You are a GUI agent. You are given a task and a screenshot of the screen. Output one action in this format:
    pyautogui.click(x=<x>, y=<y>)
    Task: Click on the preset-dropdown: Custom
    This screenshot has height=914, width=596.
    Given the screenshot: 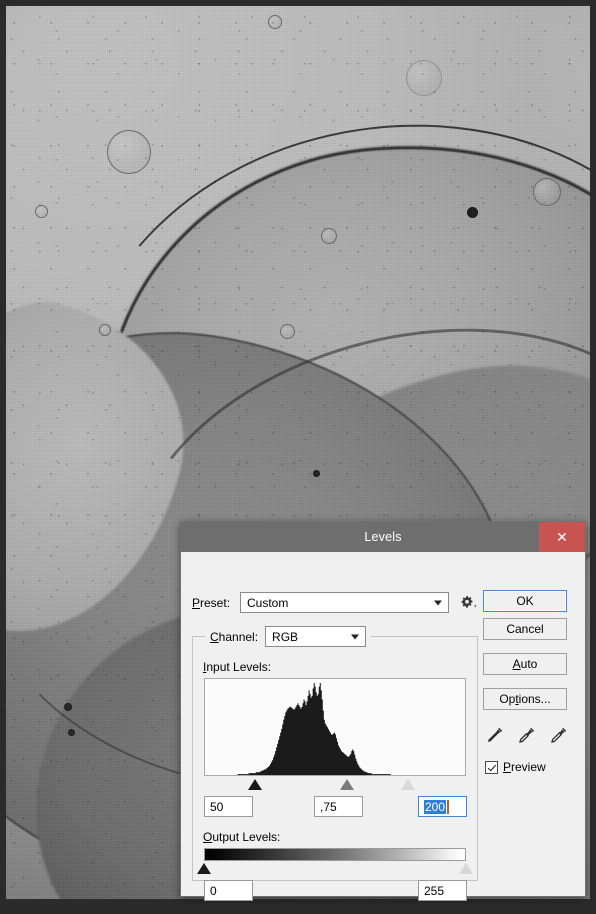 What is the action you would take?
    pyautogui.click(x=344, y=602)
    